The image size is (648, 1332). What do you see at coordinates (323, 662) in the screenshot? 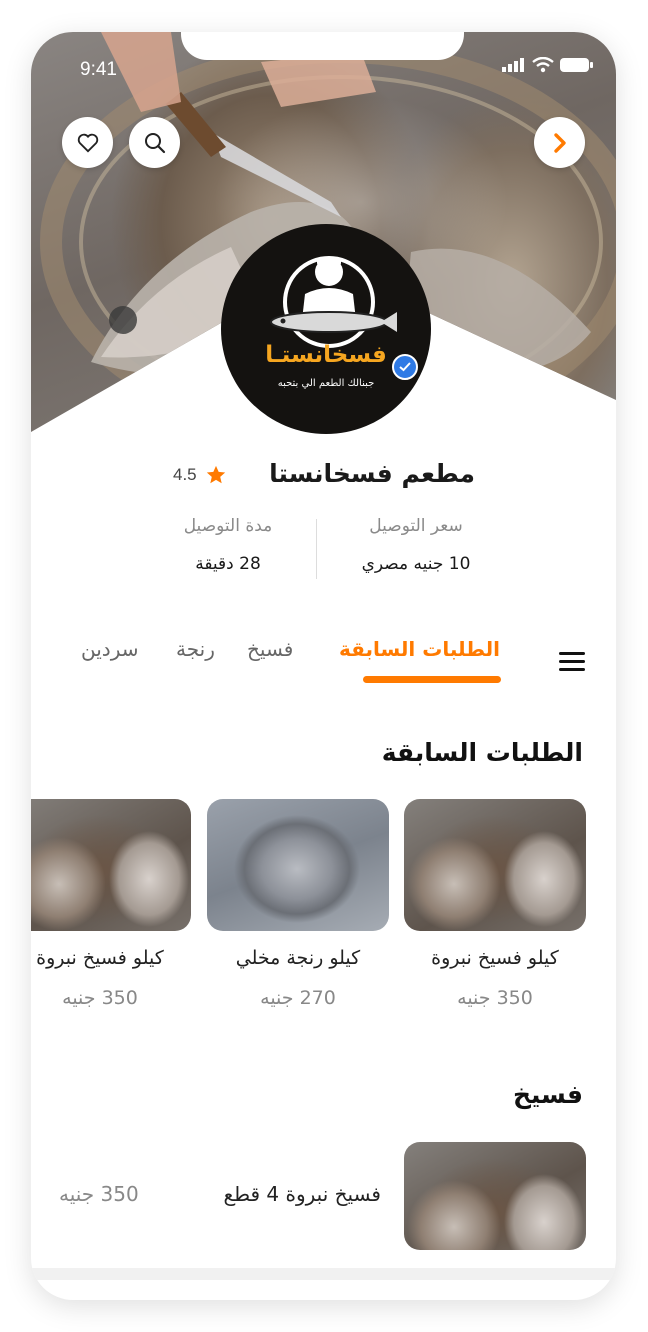
I see `category-tabs: الطلبات السابقة فسيخ رنجة سردين` at bounding box center [323, 662].